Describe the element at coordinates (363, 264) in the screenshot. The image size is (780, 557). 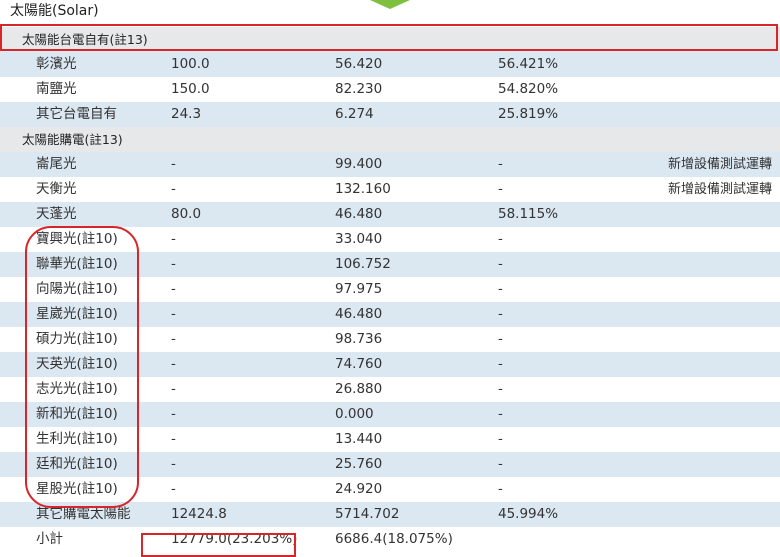
I see `generation-value: 106.752` at that location.